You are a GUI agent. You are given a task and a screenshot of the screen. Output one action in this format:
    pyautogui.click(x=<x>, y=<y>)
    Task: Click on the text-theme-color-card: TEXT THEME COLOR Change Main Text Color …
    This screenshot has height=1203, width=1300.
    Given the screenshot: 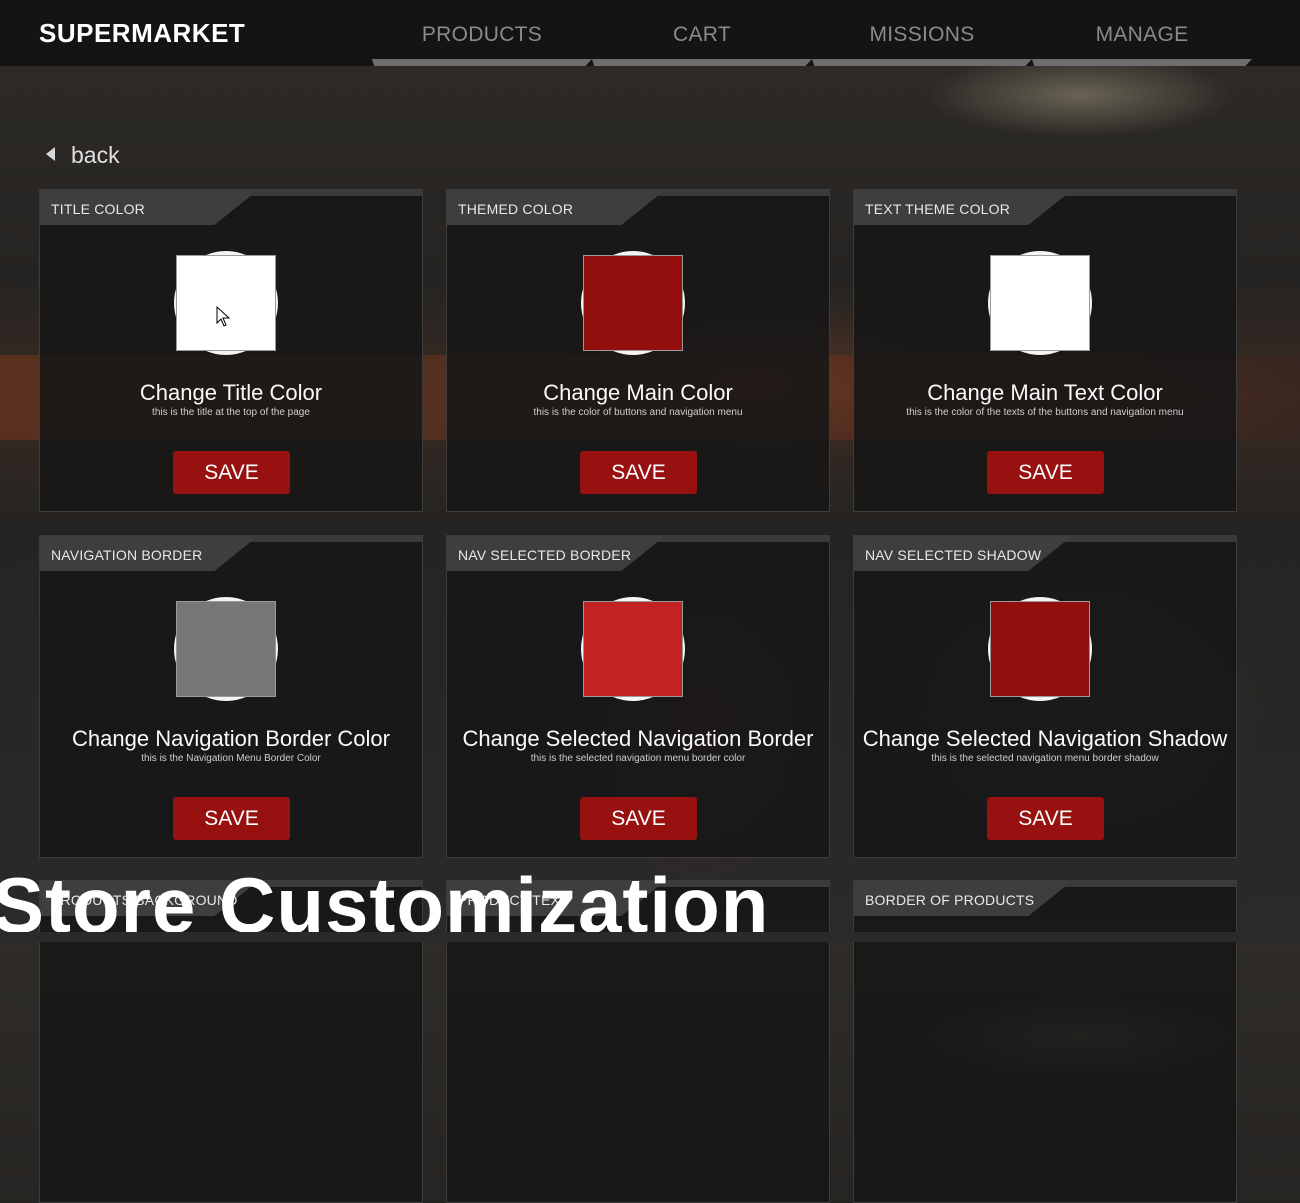 What is the action you would take?
    pyautogui.click(x=1045, y=350)
    